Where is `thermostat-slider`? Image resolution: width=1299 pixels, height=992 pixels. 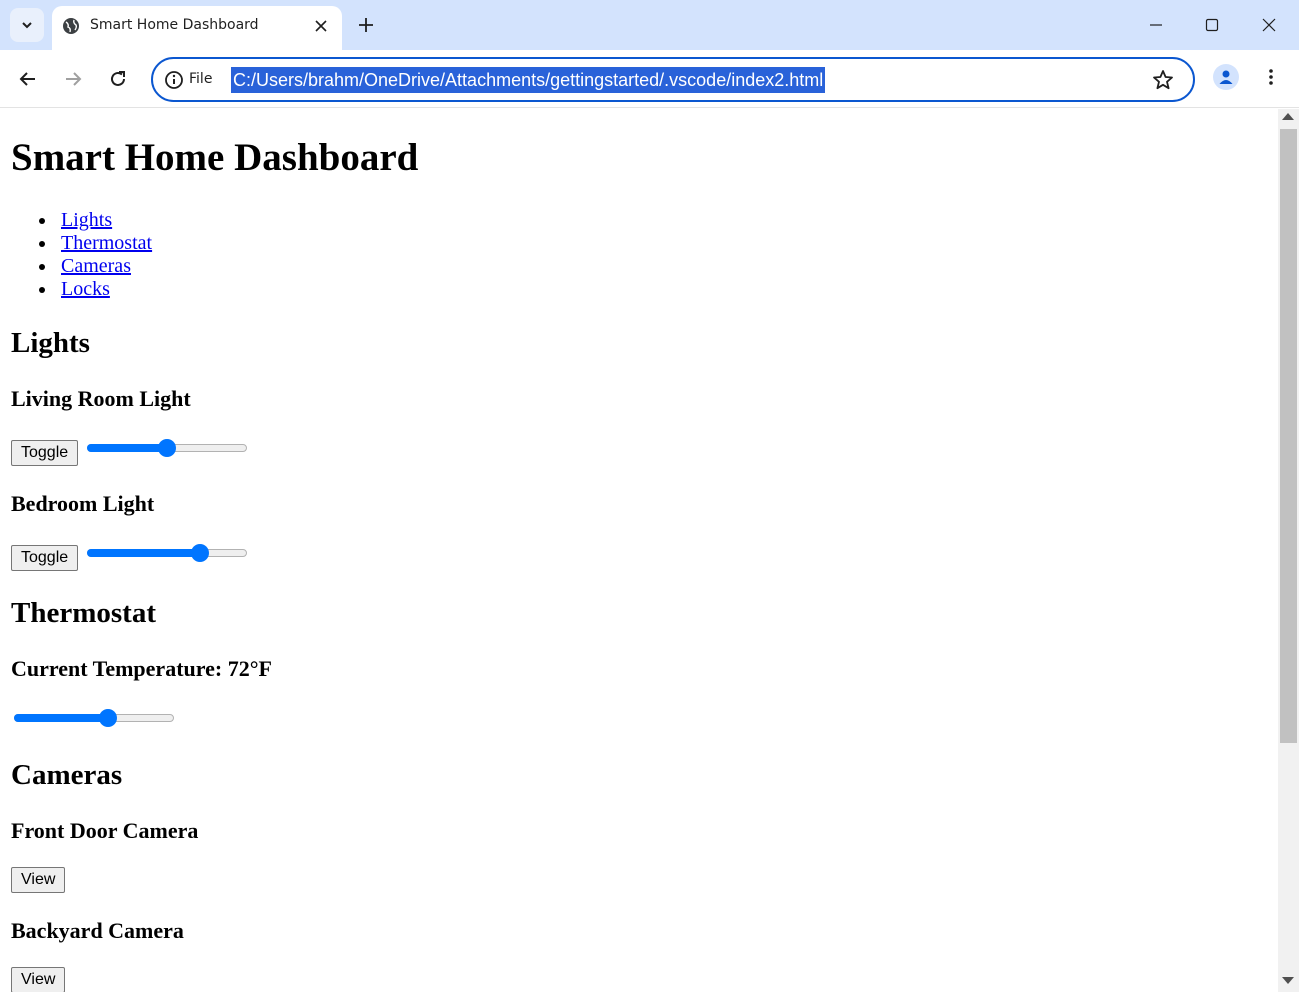
thermostat-slider is located at coordinates (94, 718).